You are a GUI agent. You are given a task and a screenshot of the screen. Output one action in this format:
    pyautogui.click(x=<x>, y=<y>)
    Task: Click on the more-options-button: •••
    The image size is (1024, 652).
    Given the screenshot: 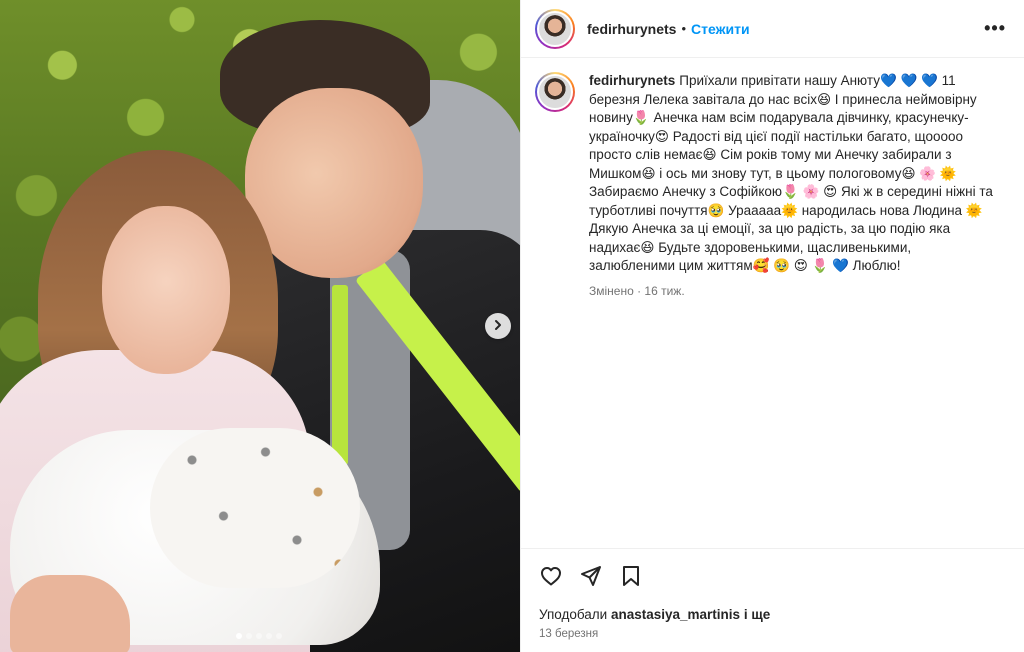 What is the action you would take?
    pyautogui.click(x=995, y=28)
    